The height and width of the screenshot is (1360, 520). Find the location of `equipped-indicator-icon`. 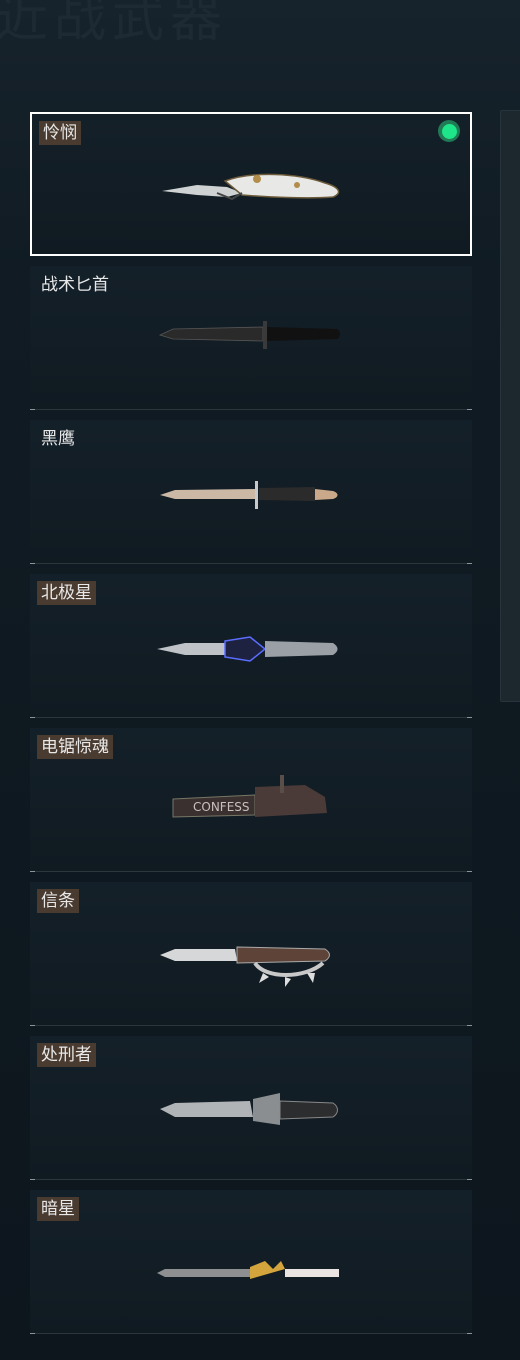

equipped-indicator-icon is located at coordinates (449, 131).